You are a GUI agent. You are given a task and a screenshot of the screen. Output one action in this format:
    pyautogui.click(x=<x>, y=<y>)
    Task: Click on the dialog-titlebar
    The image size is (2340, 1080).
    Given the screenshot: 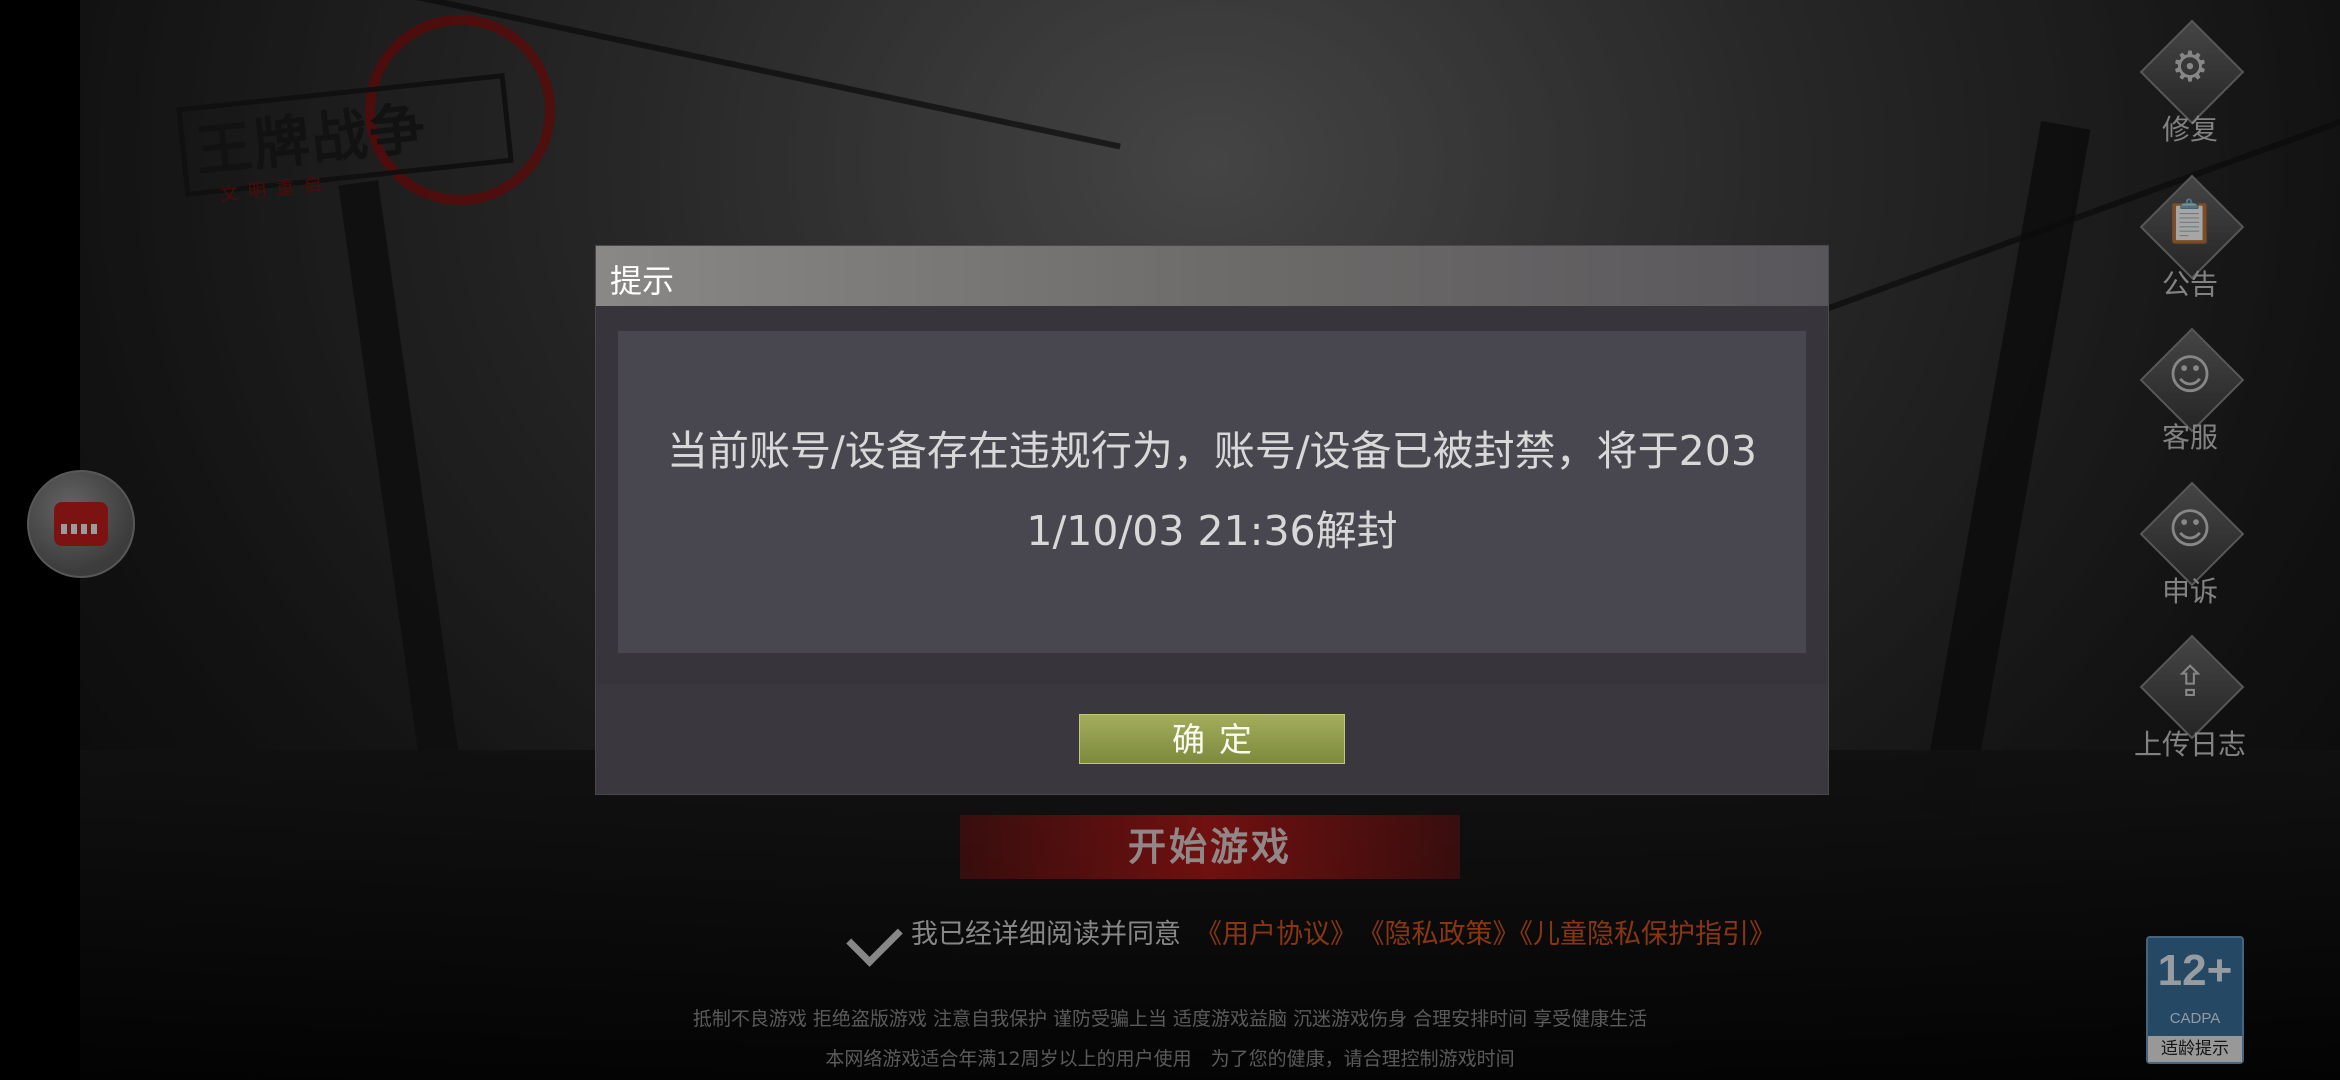 What is the action you would take?
    pyautogui.click(x=1212, y=276)
    